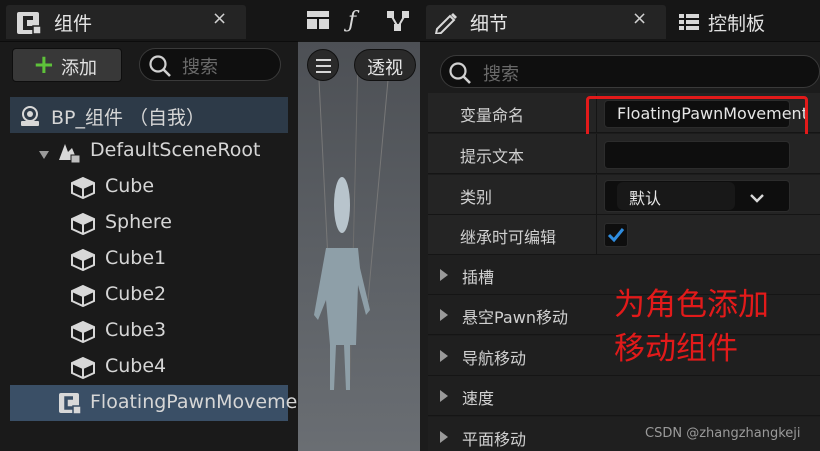 Image resolution: width=820 pixels, height=451 pixels. Describe the element at coordinates (723, 433) in the screenshot. I see `watermark: CSDN @zhangzhangkeji` at that location.